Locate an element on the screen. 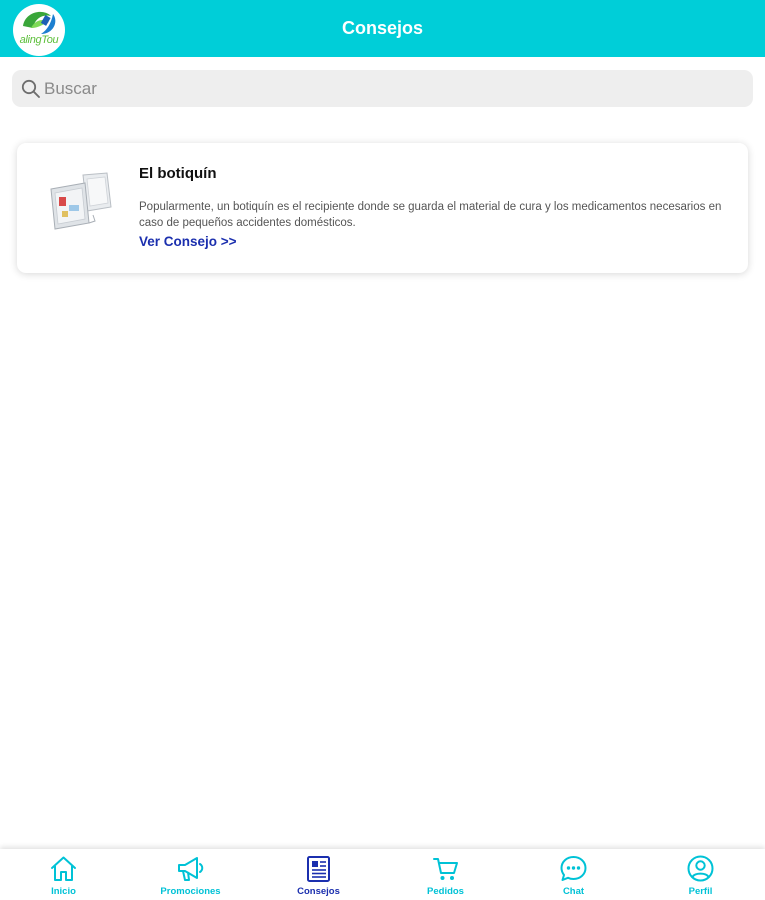 Image resolution: width=765 pixels, height=900 pixels. tab-label: Consejos is located at coordinates (318, 891).